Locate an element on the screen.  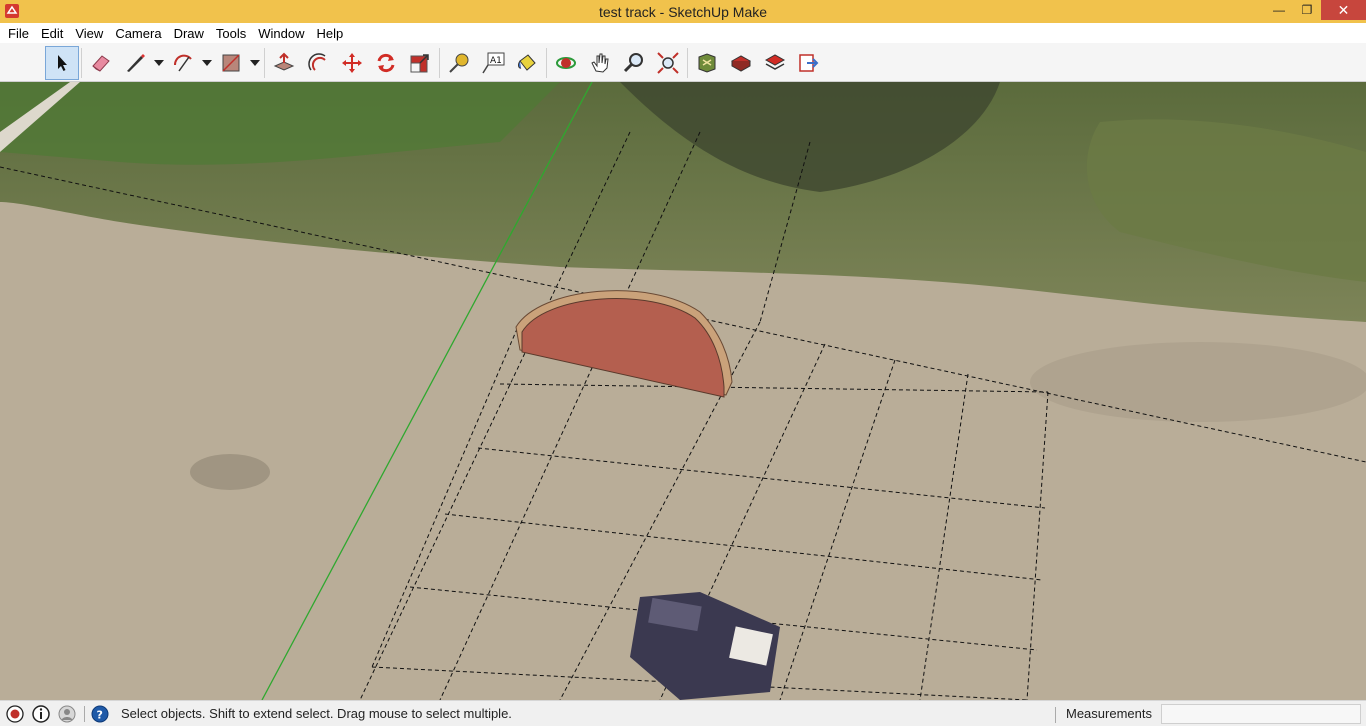
offset-icon is located at coordinates (317, 61).